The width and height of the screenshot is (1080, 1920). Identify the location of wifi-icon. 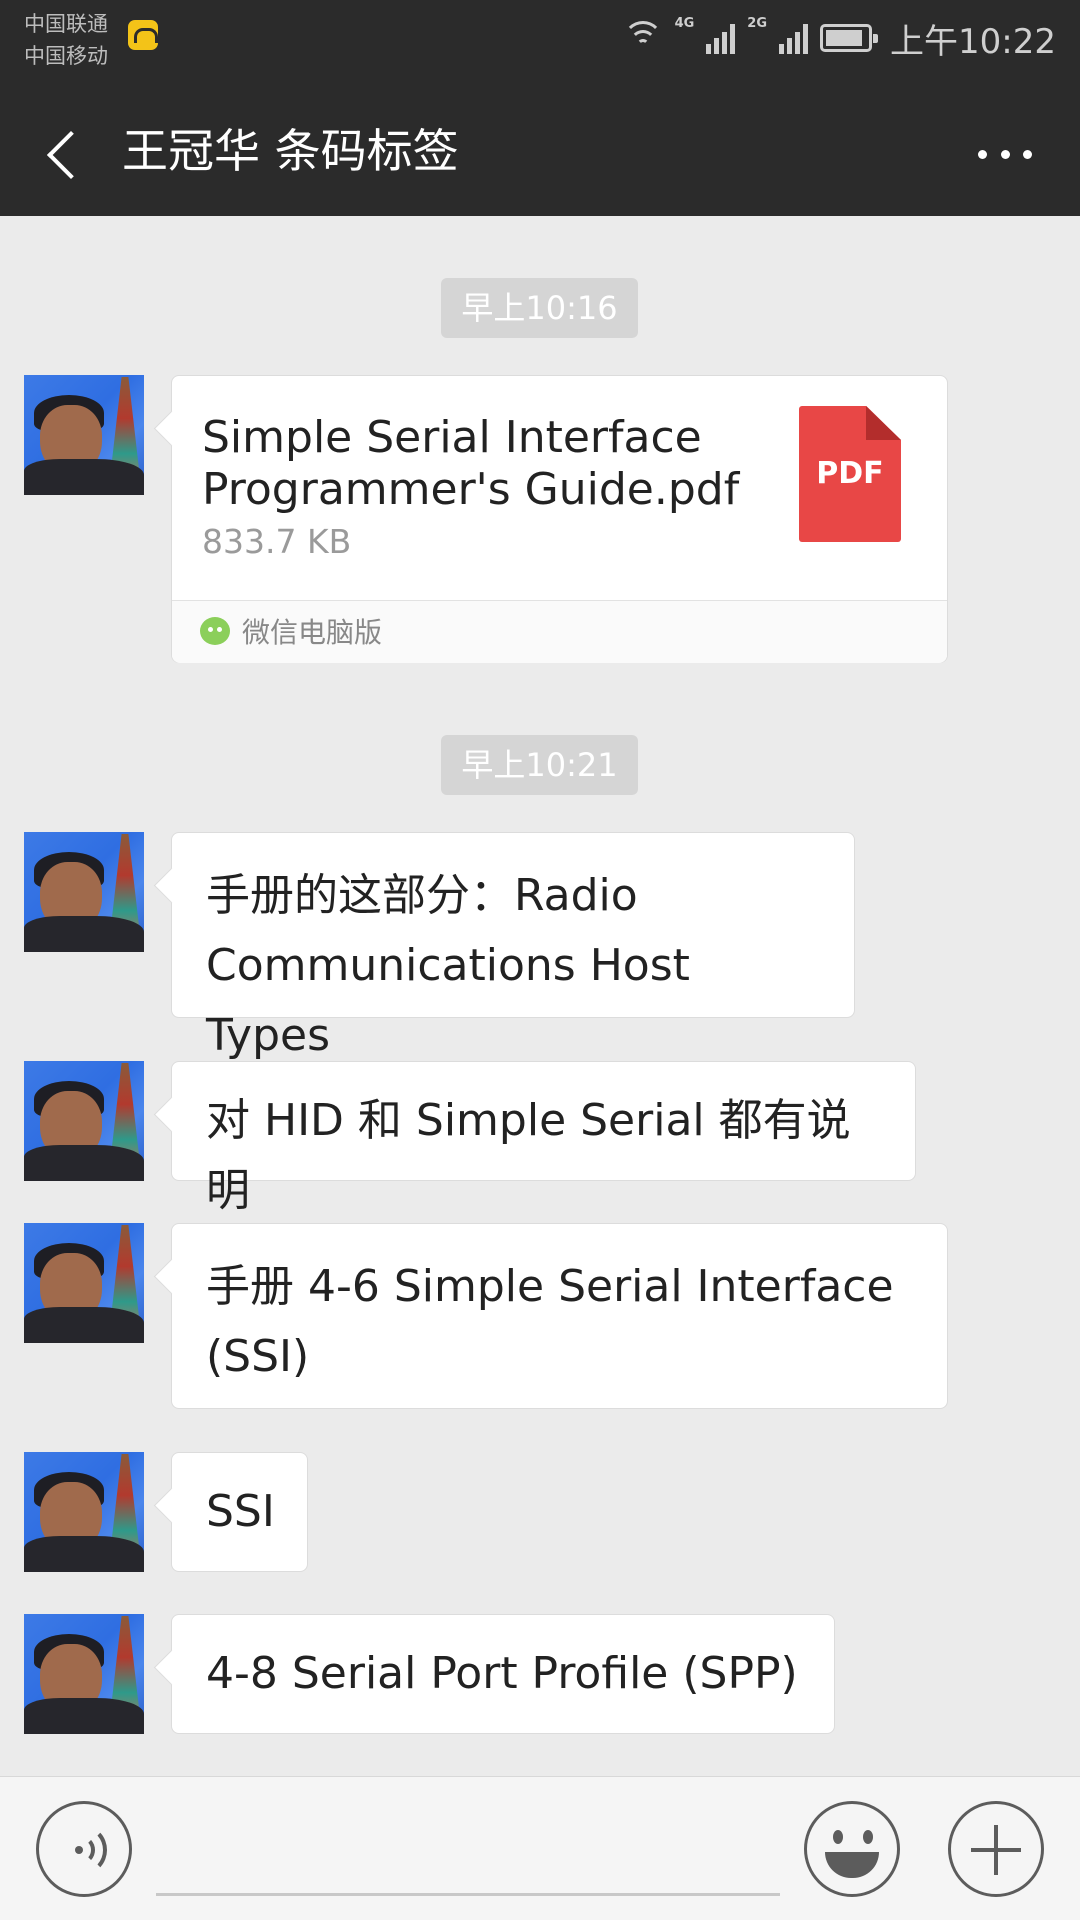
(642, 38).